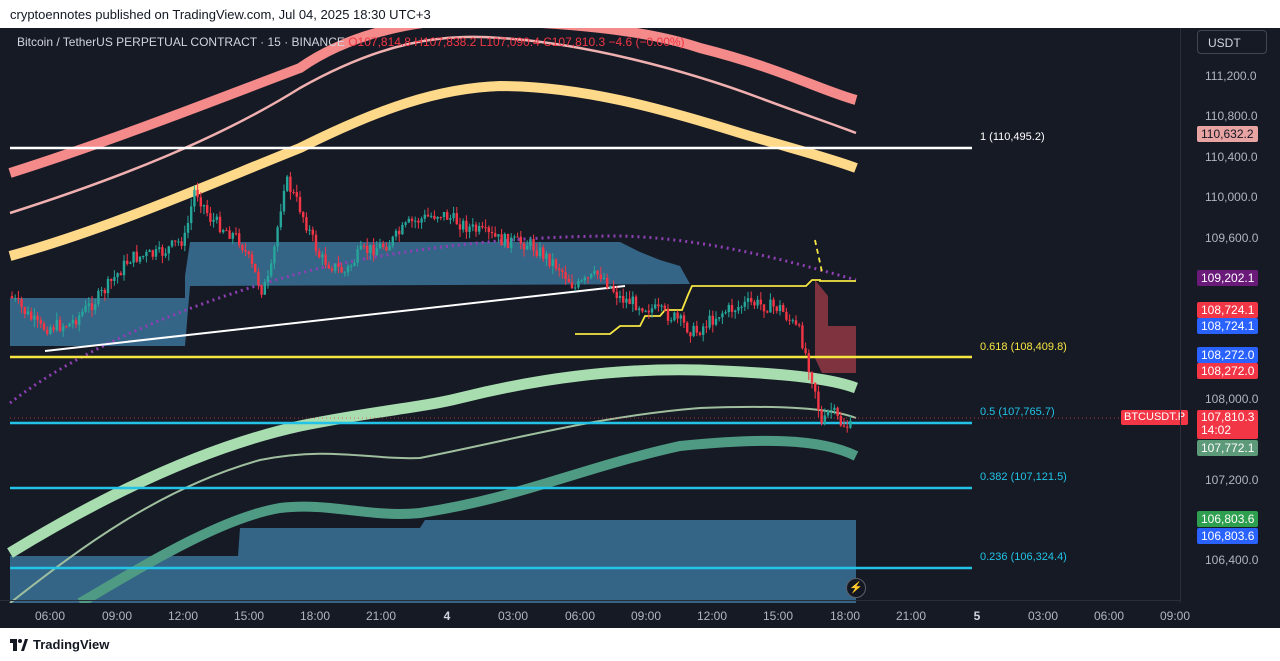 This screenshot has height=661, width=1280. I want to click on price-tick: 110,400.0, so click(1231, 157).